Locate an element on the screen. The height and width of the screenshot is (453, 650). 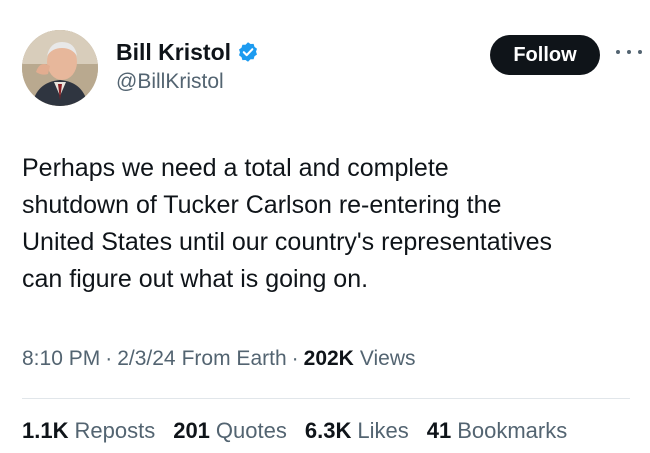
reposts-label: Reposts is located at coordinates (115, 430).